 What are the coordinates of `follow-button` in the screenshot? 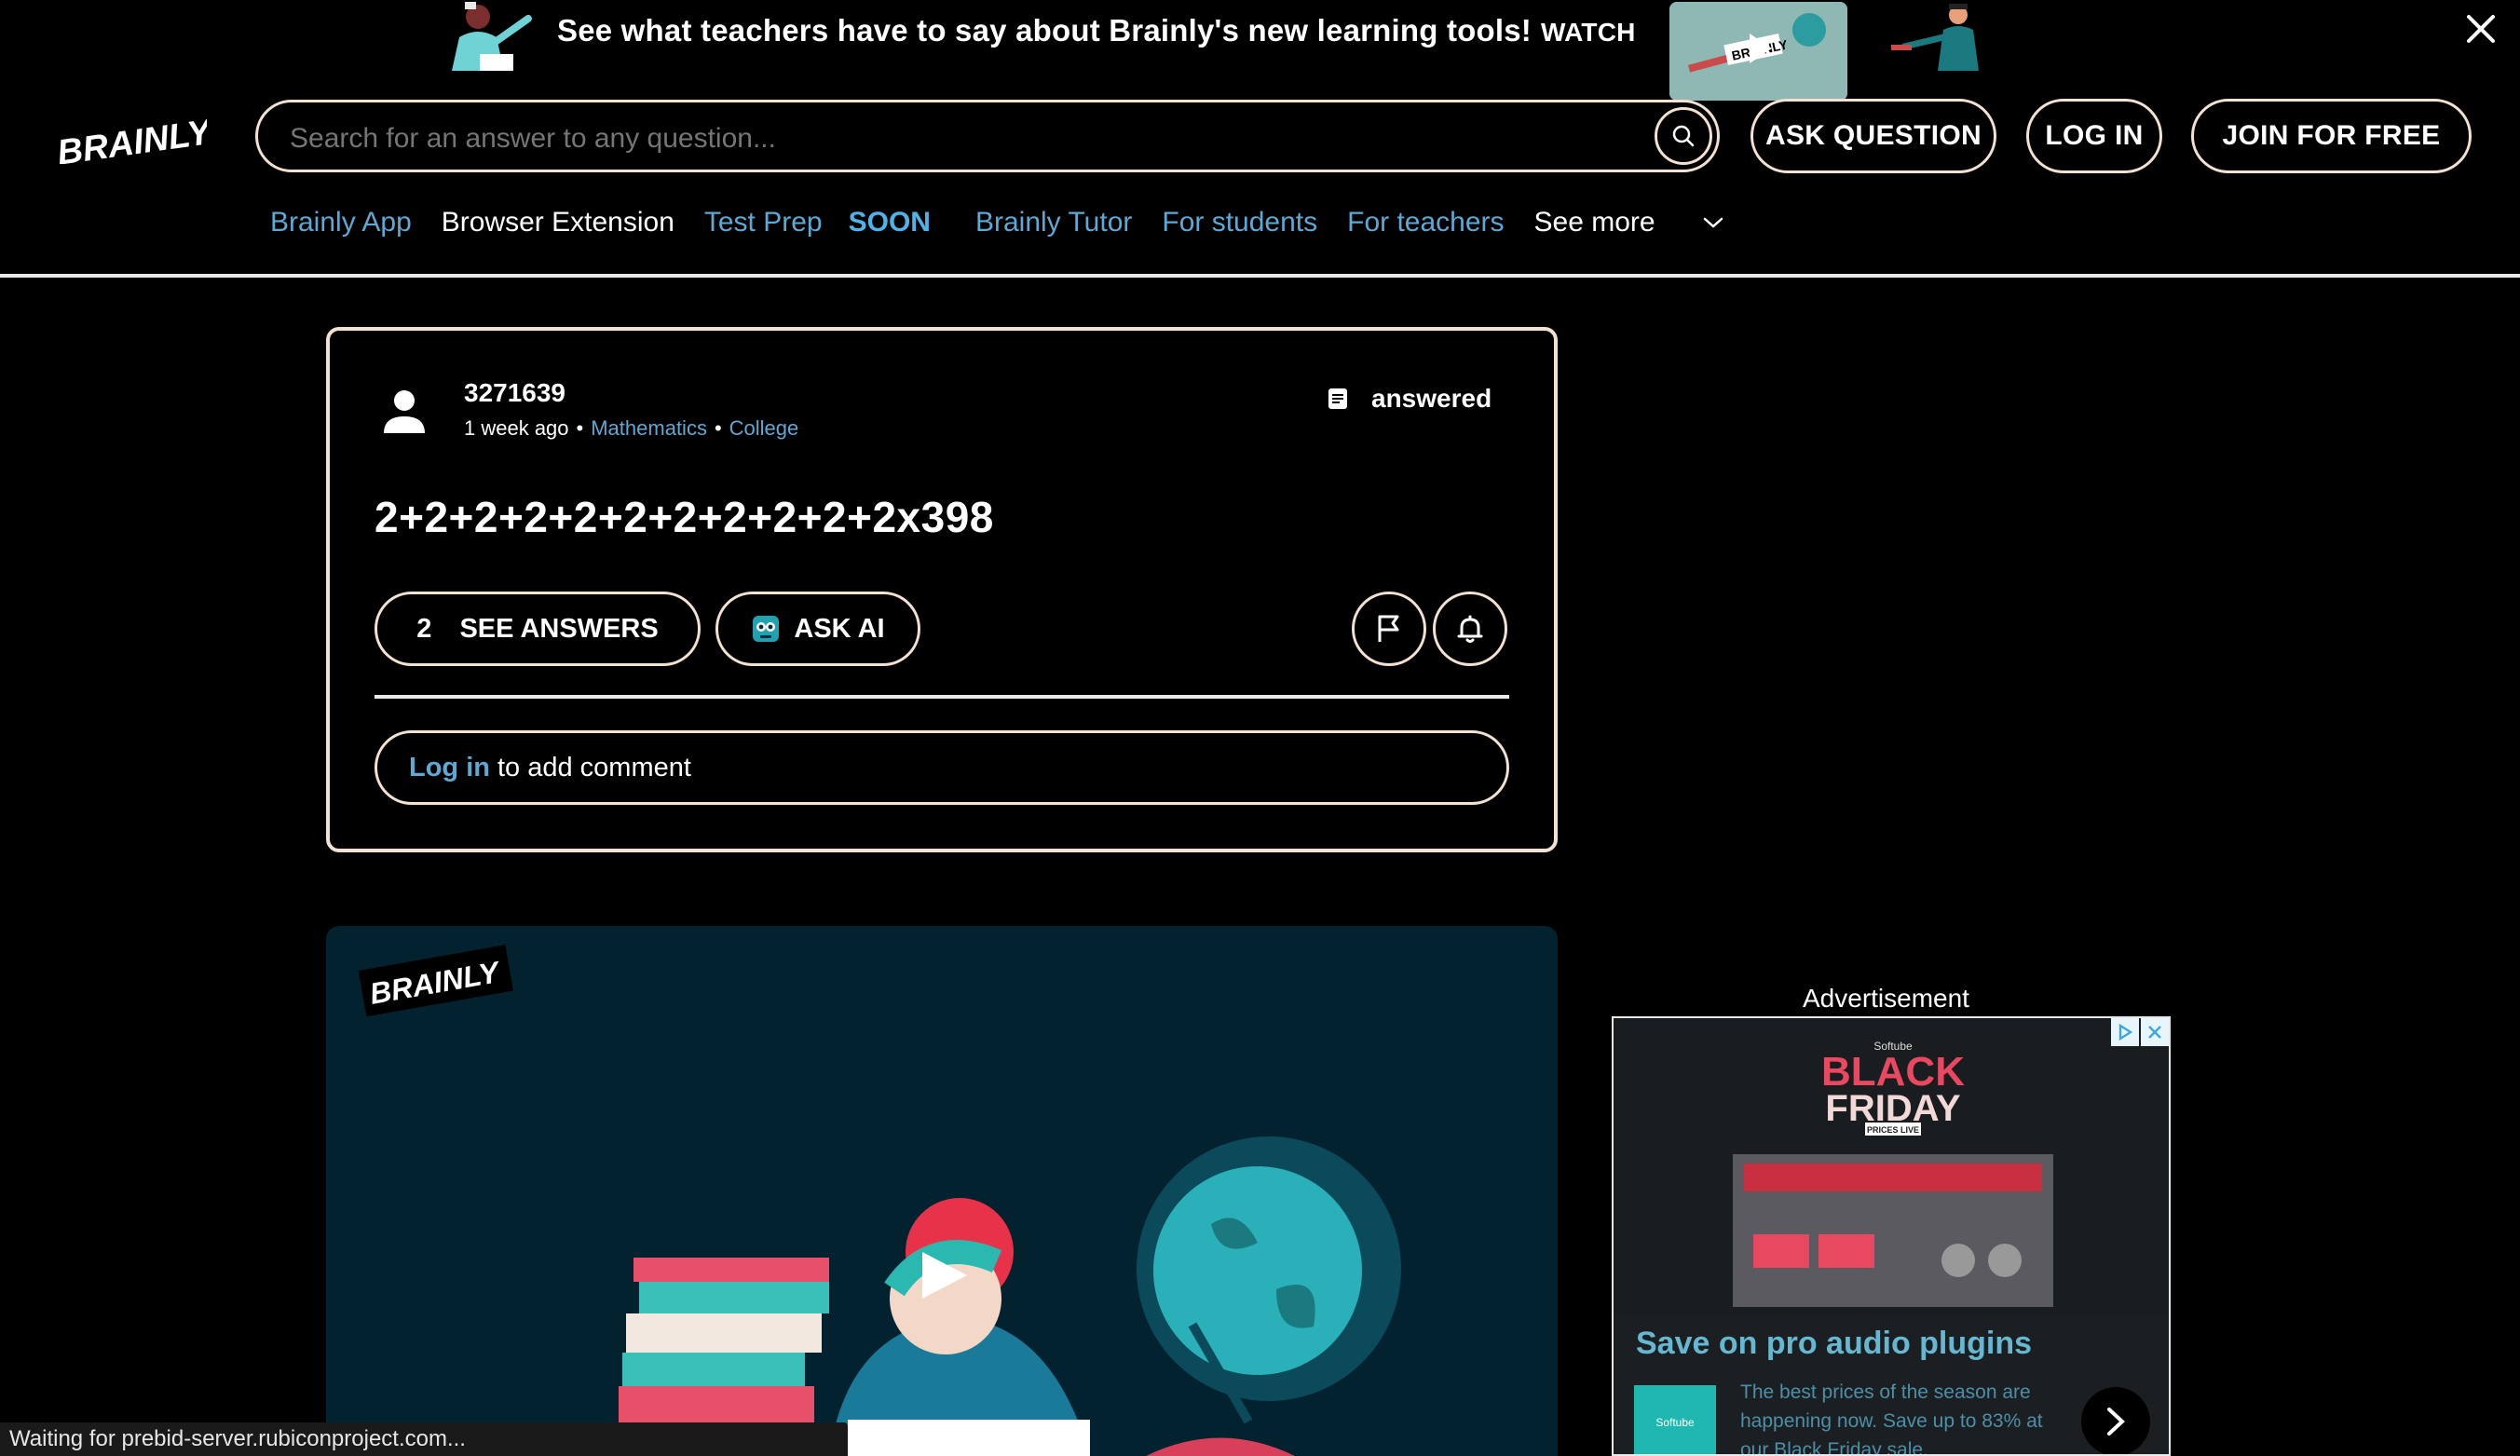 It's located at (1470, 629).